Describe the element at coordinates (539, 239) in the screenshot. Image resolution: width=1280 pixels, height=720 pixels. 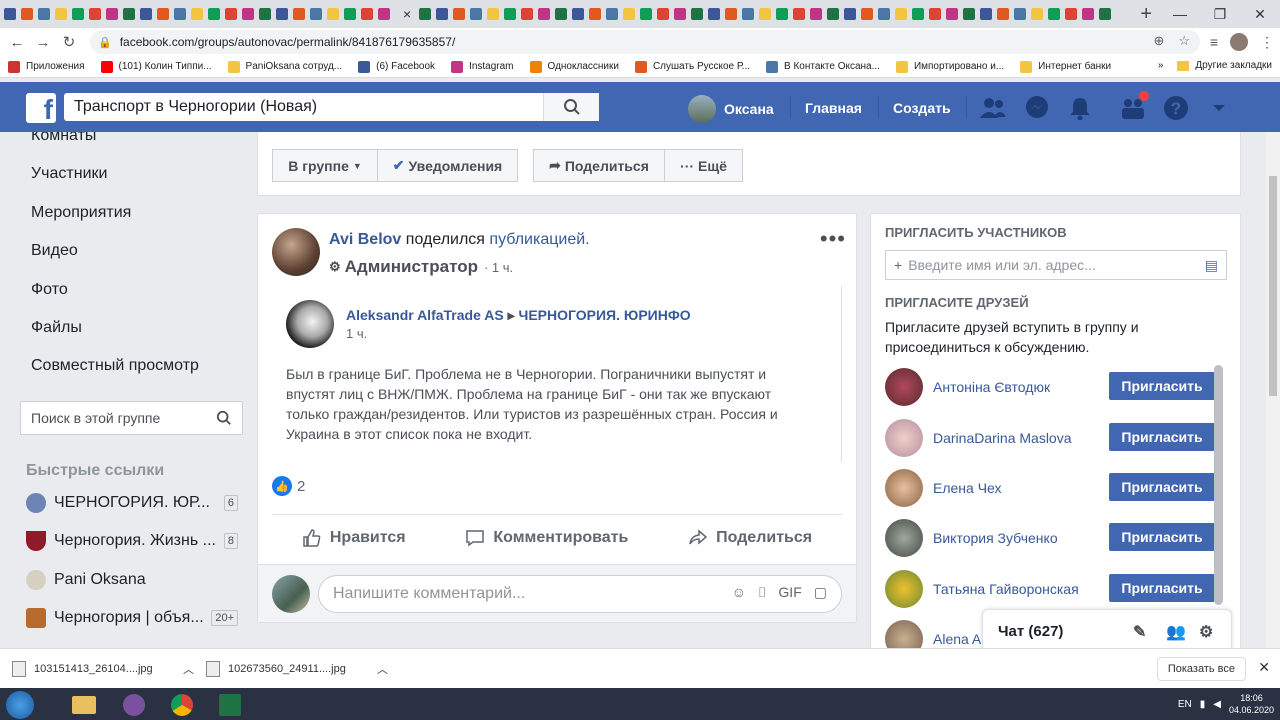
I see `shared-link: публикацией.` at that location.